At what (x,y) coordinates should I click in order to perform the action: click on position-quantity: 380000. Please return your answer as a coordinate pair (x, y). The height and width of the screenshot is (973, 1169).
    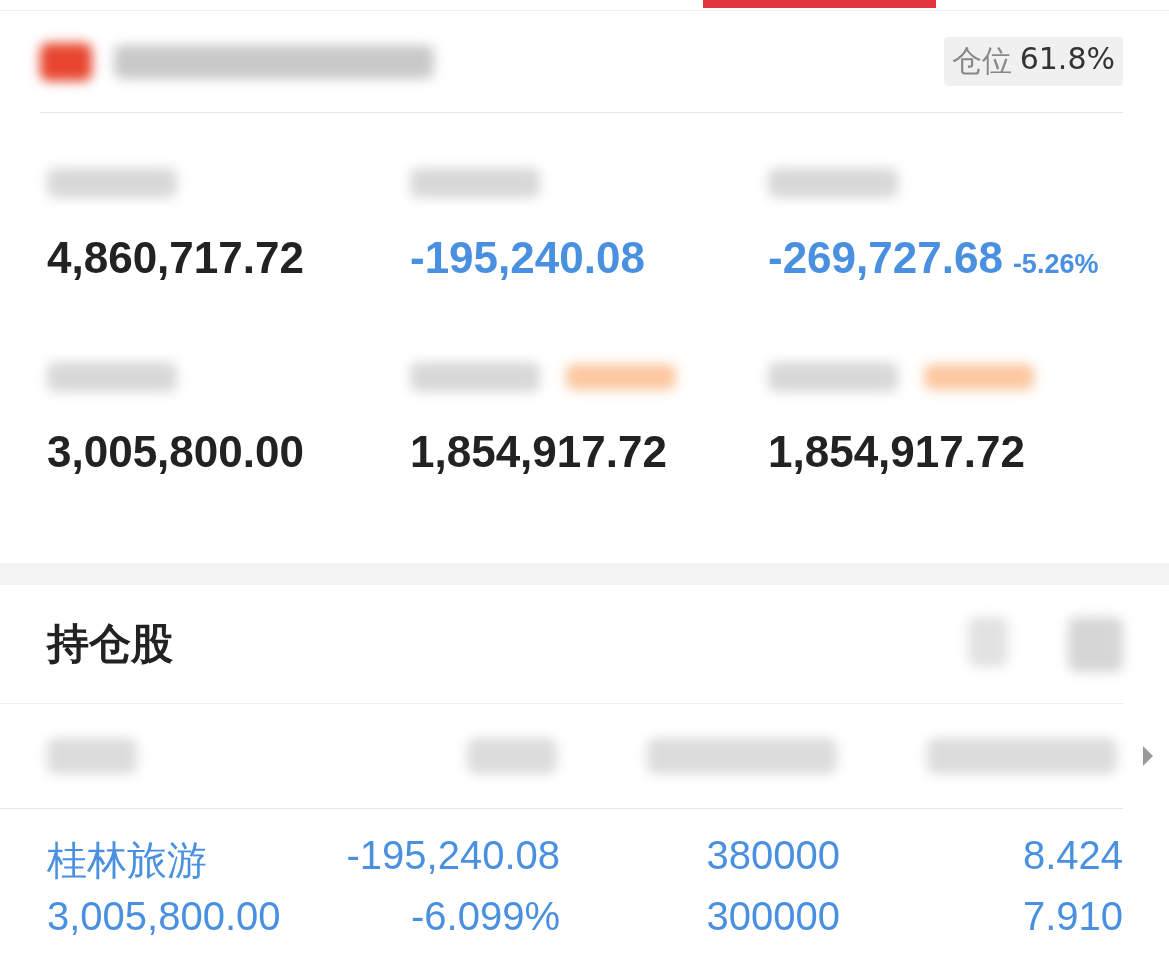
    Looking at the image, I should click on (772, 856).